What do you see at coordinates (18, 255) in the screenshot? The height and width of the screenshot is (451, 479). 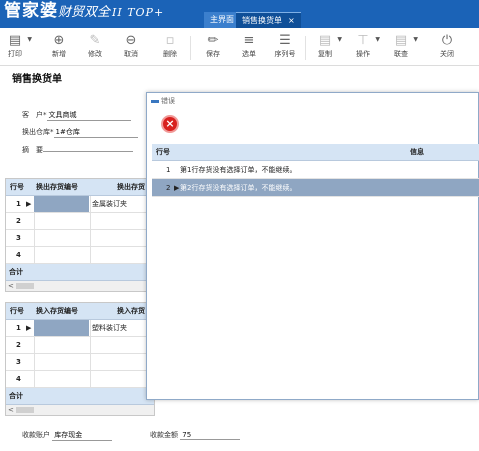 I see `row-number: 4` at bounding box center [18, 255].